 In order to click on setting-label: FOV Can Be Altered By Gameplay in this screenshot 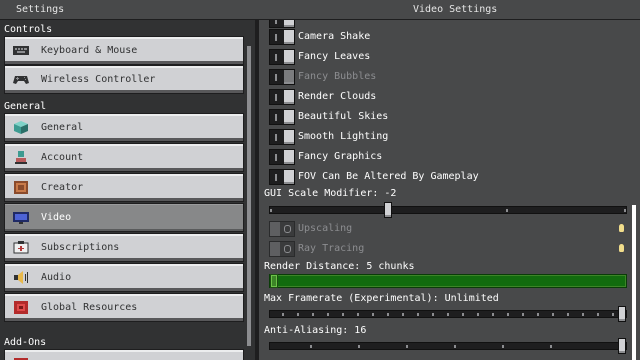, I will do `click(388, 176)`.